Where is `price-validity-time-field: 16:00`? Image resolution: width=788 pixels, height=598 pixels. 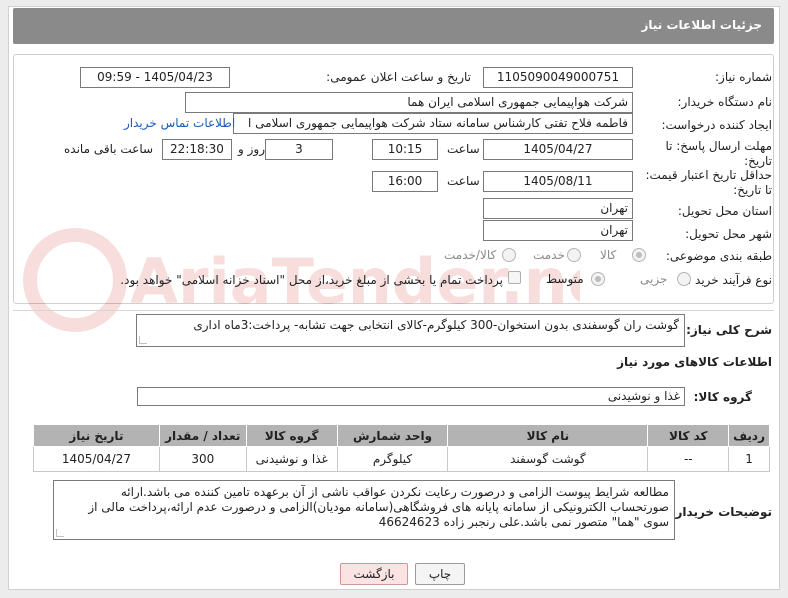
price-validity-time-field: 16:00 is located at coordinates (405, 181).